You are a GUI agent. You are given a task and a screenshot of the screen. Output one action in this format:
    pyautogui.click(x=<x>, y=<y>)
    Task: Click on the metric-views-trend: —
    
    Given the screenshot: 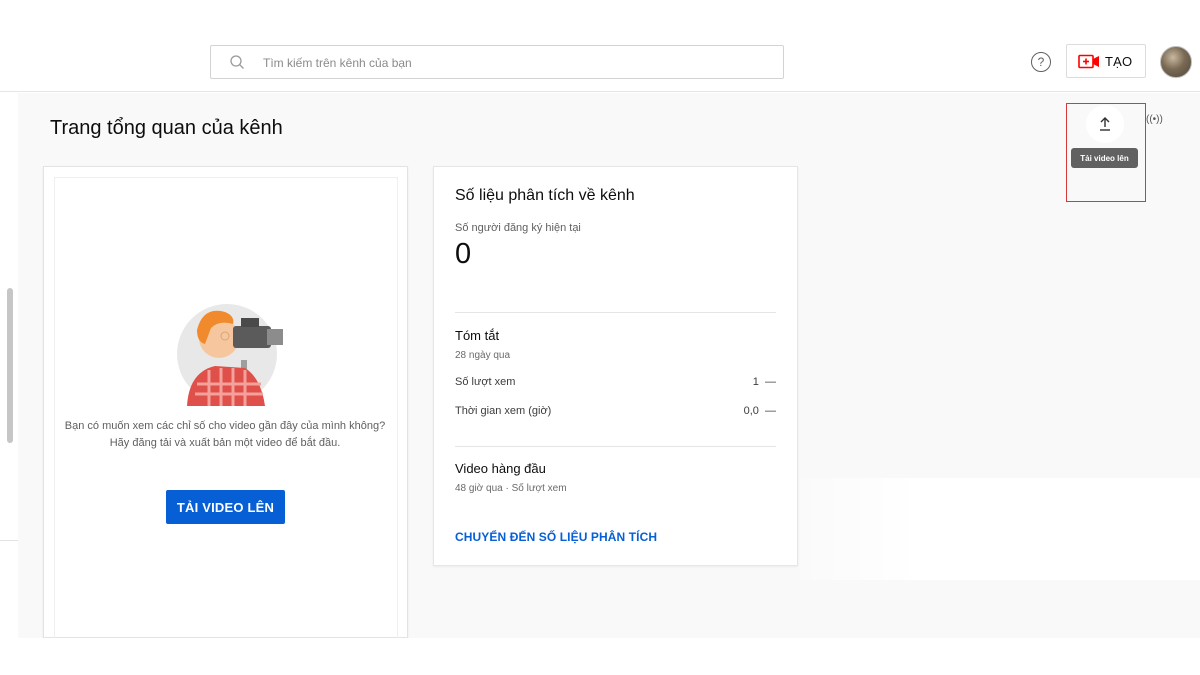 What is the action you would take?
    pyautogui.click(x=770, y=382)
    